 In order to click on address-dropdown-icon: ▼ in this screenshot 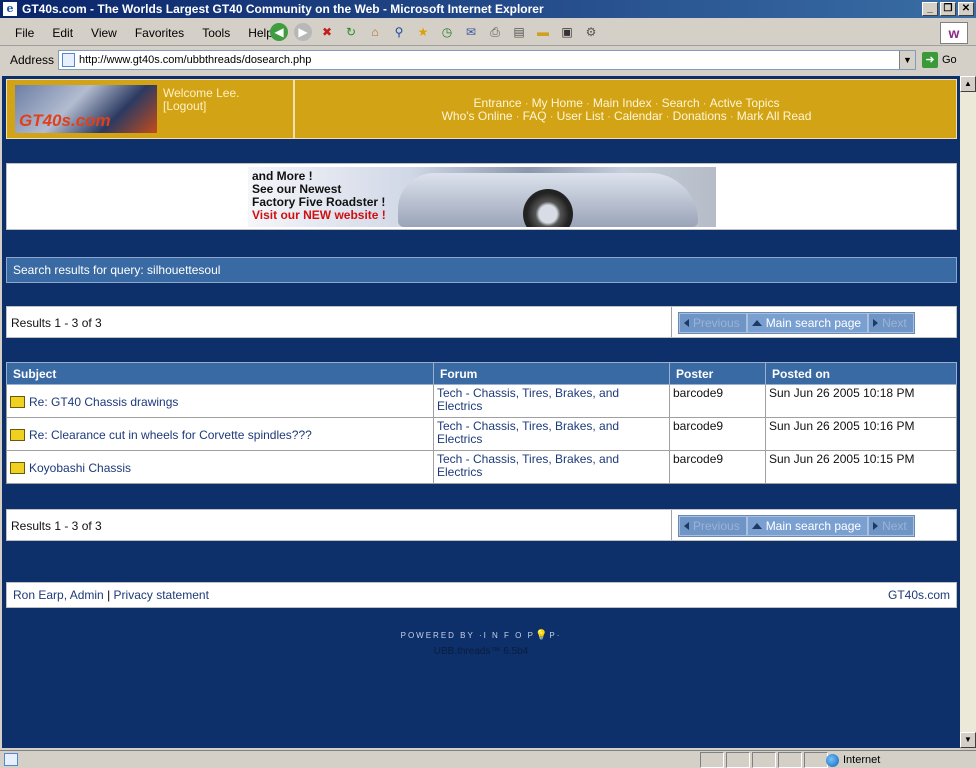, I will do `click(907, 60)`.